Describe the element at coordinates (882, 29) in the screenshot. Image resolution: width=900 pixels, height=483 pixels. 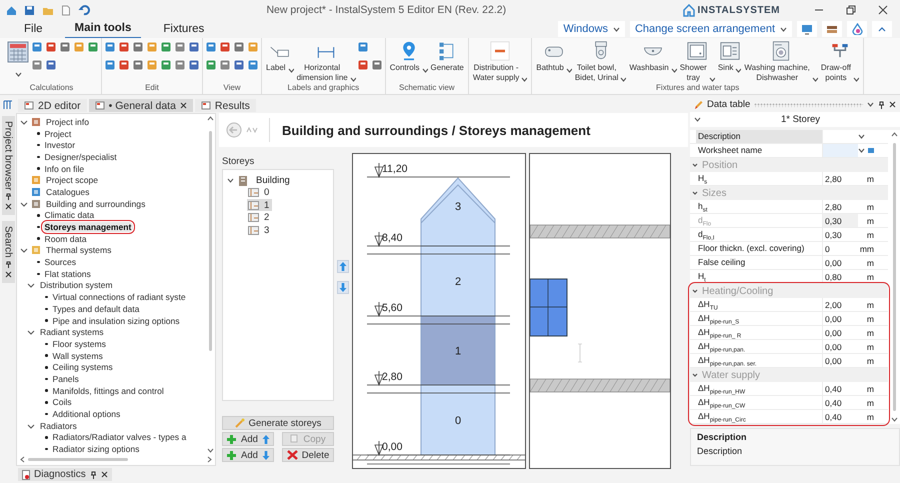
I see `collapse-button` at that location.